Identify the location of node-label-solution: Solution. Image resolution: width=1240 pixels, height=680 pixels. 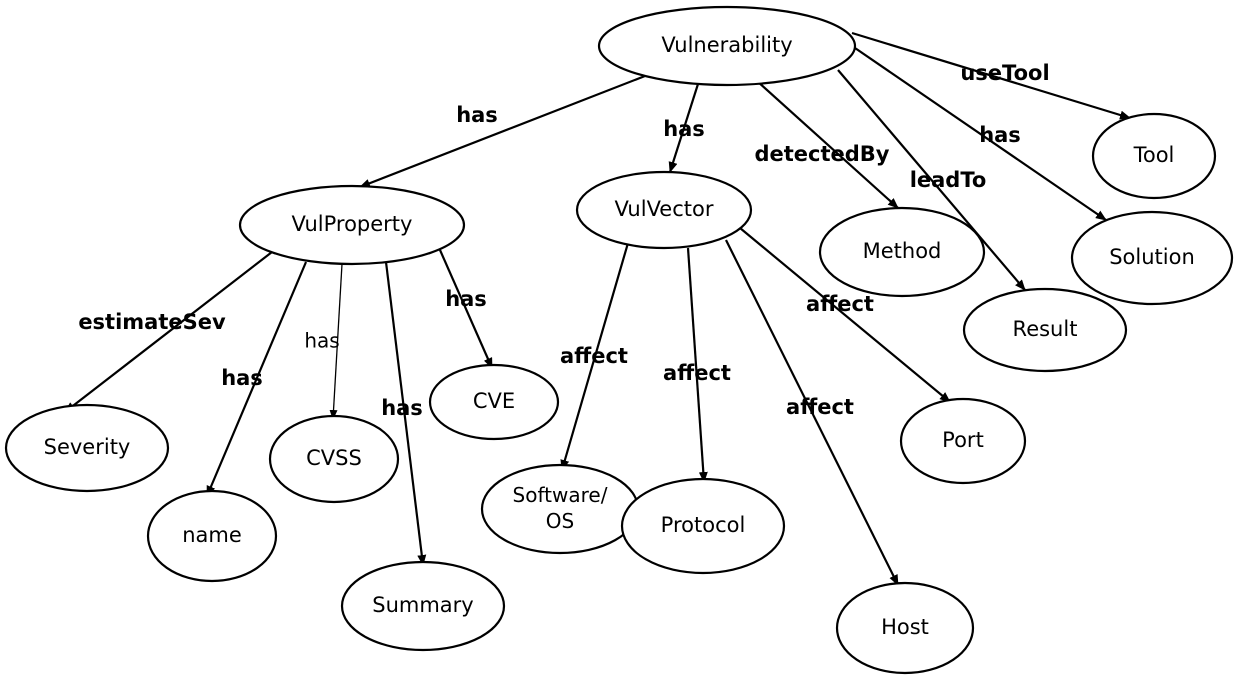
(1152, 257).